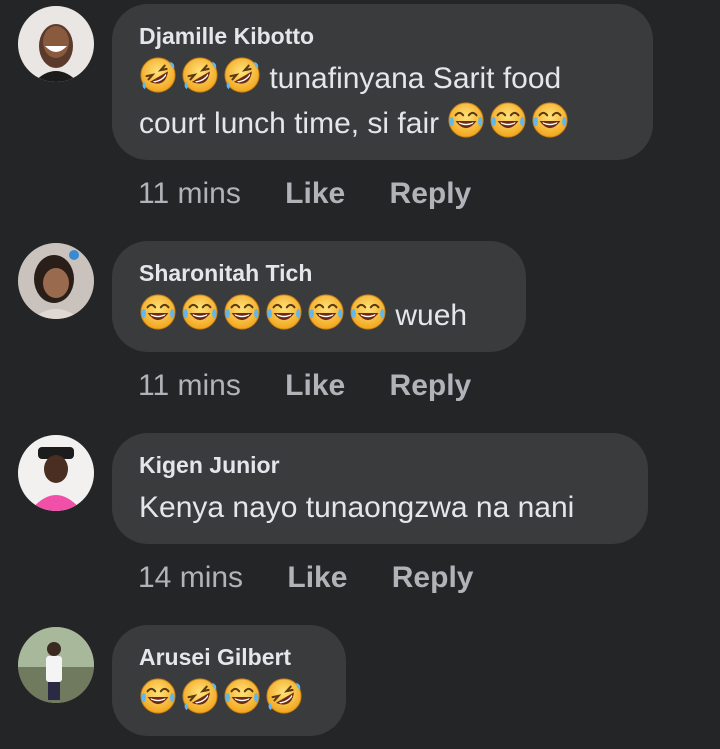  I want to click on comment-bubble: Sharonitah Tich wueh, so click(319, 296).